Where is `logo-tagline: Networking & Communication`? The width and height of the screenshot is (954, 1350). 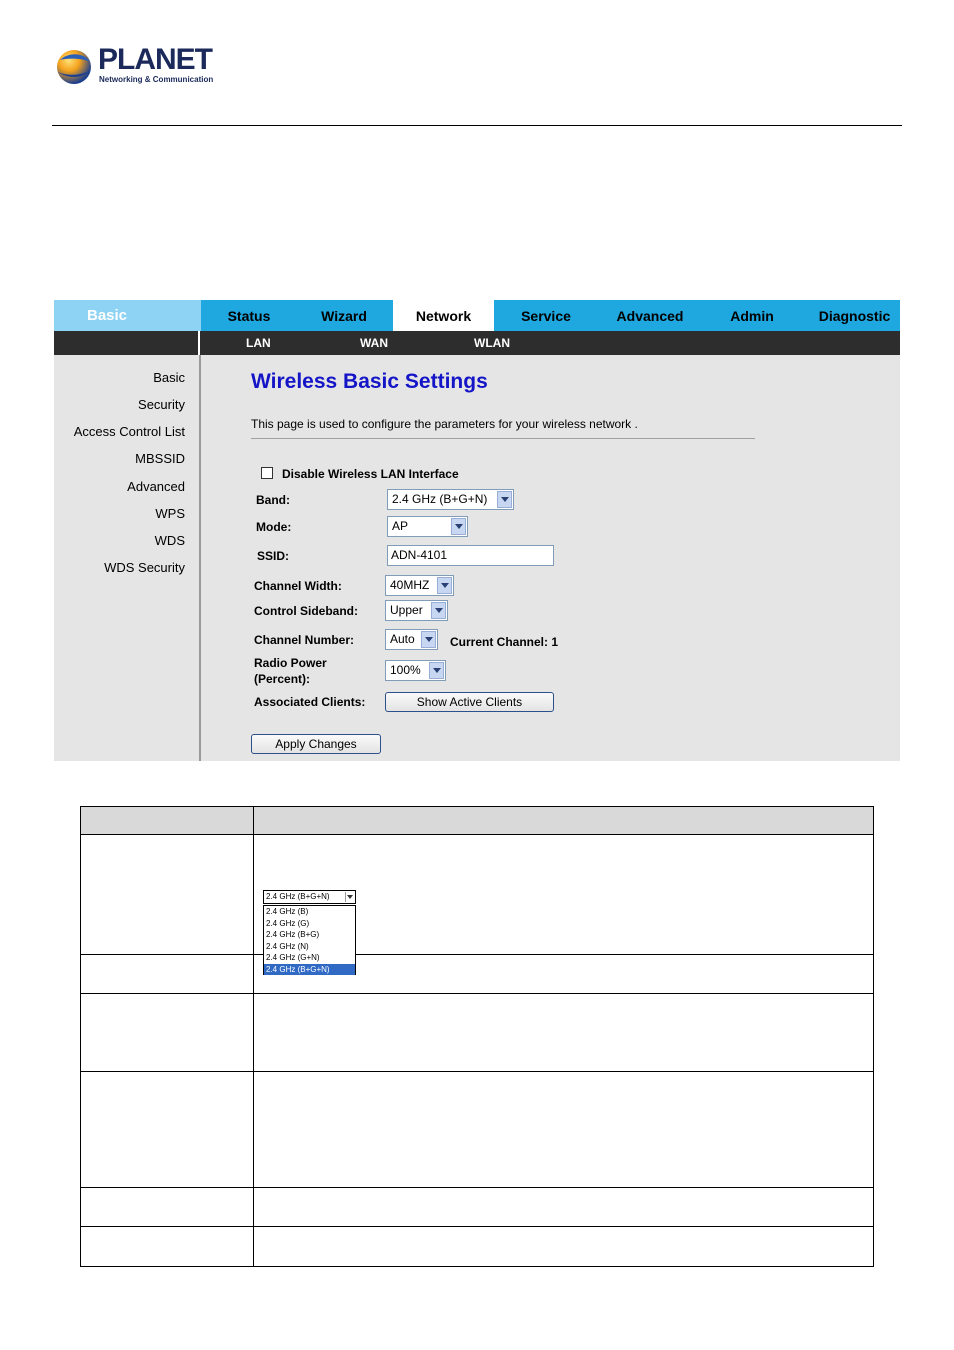
logo-tagline: Networking & Communication is located at coordinates (156, 79).